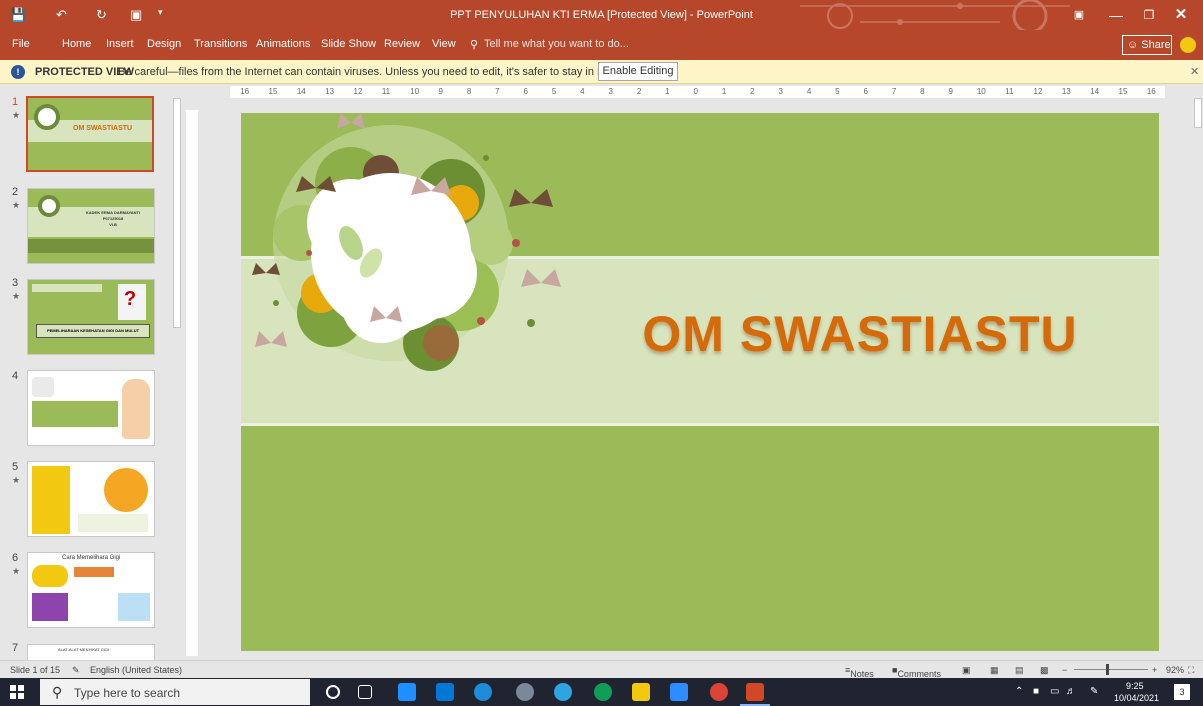 Image resolution: width=1203 pixels, height=706 pixels. What do you see at coordinates (563, 692) in the screenshot?
I see `telegram-icon` at bounding box center [563, 692].